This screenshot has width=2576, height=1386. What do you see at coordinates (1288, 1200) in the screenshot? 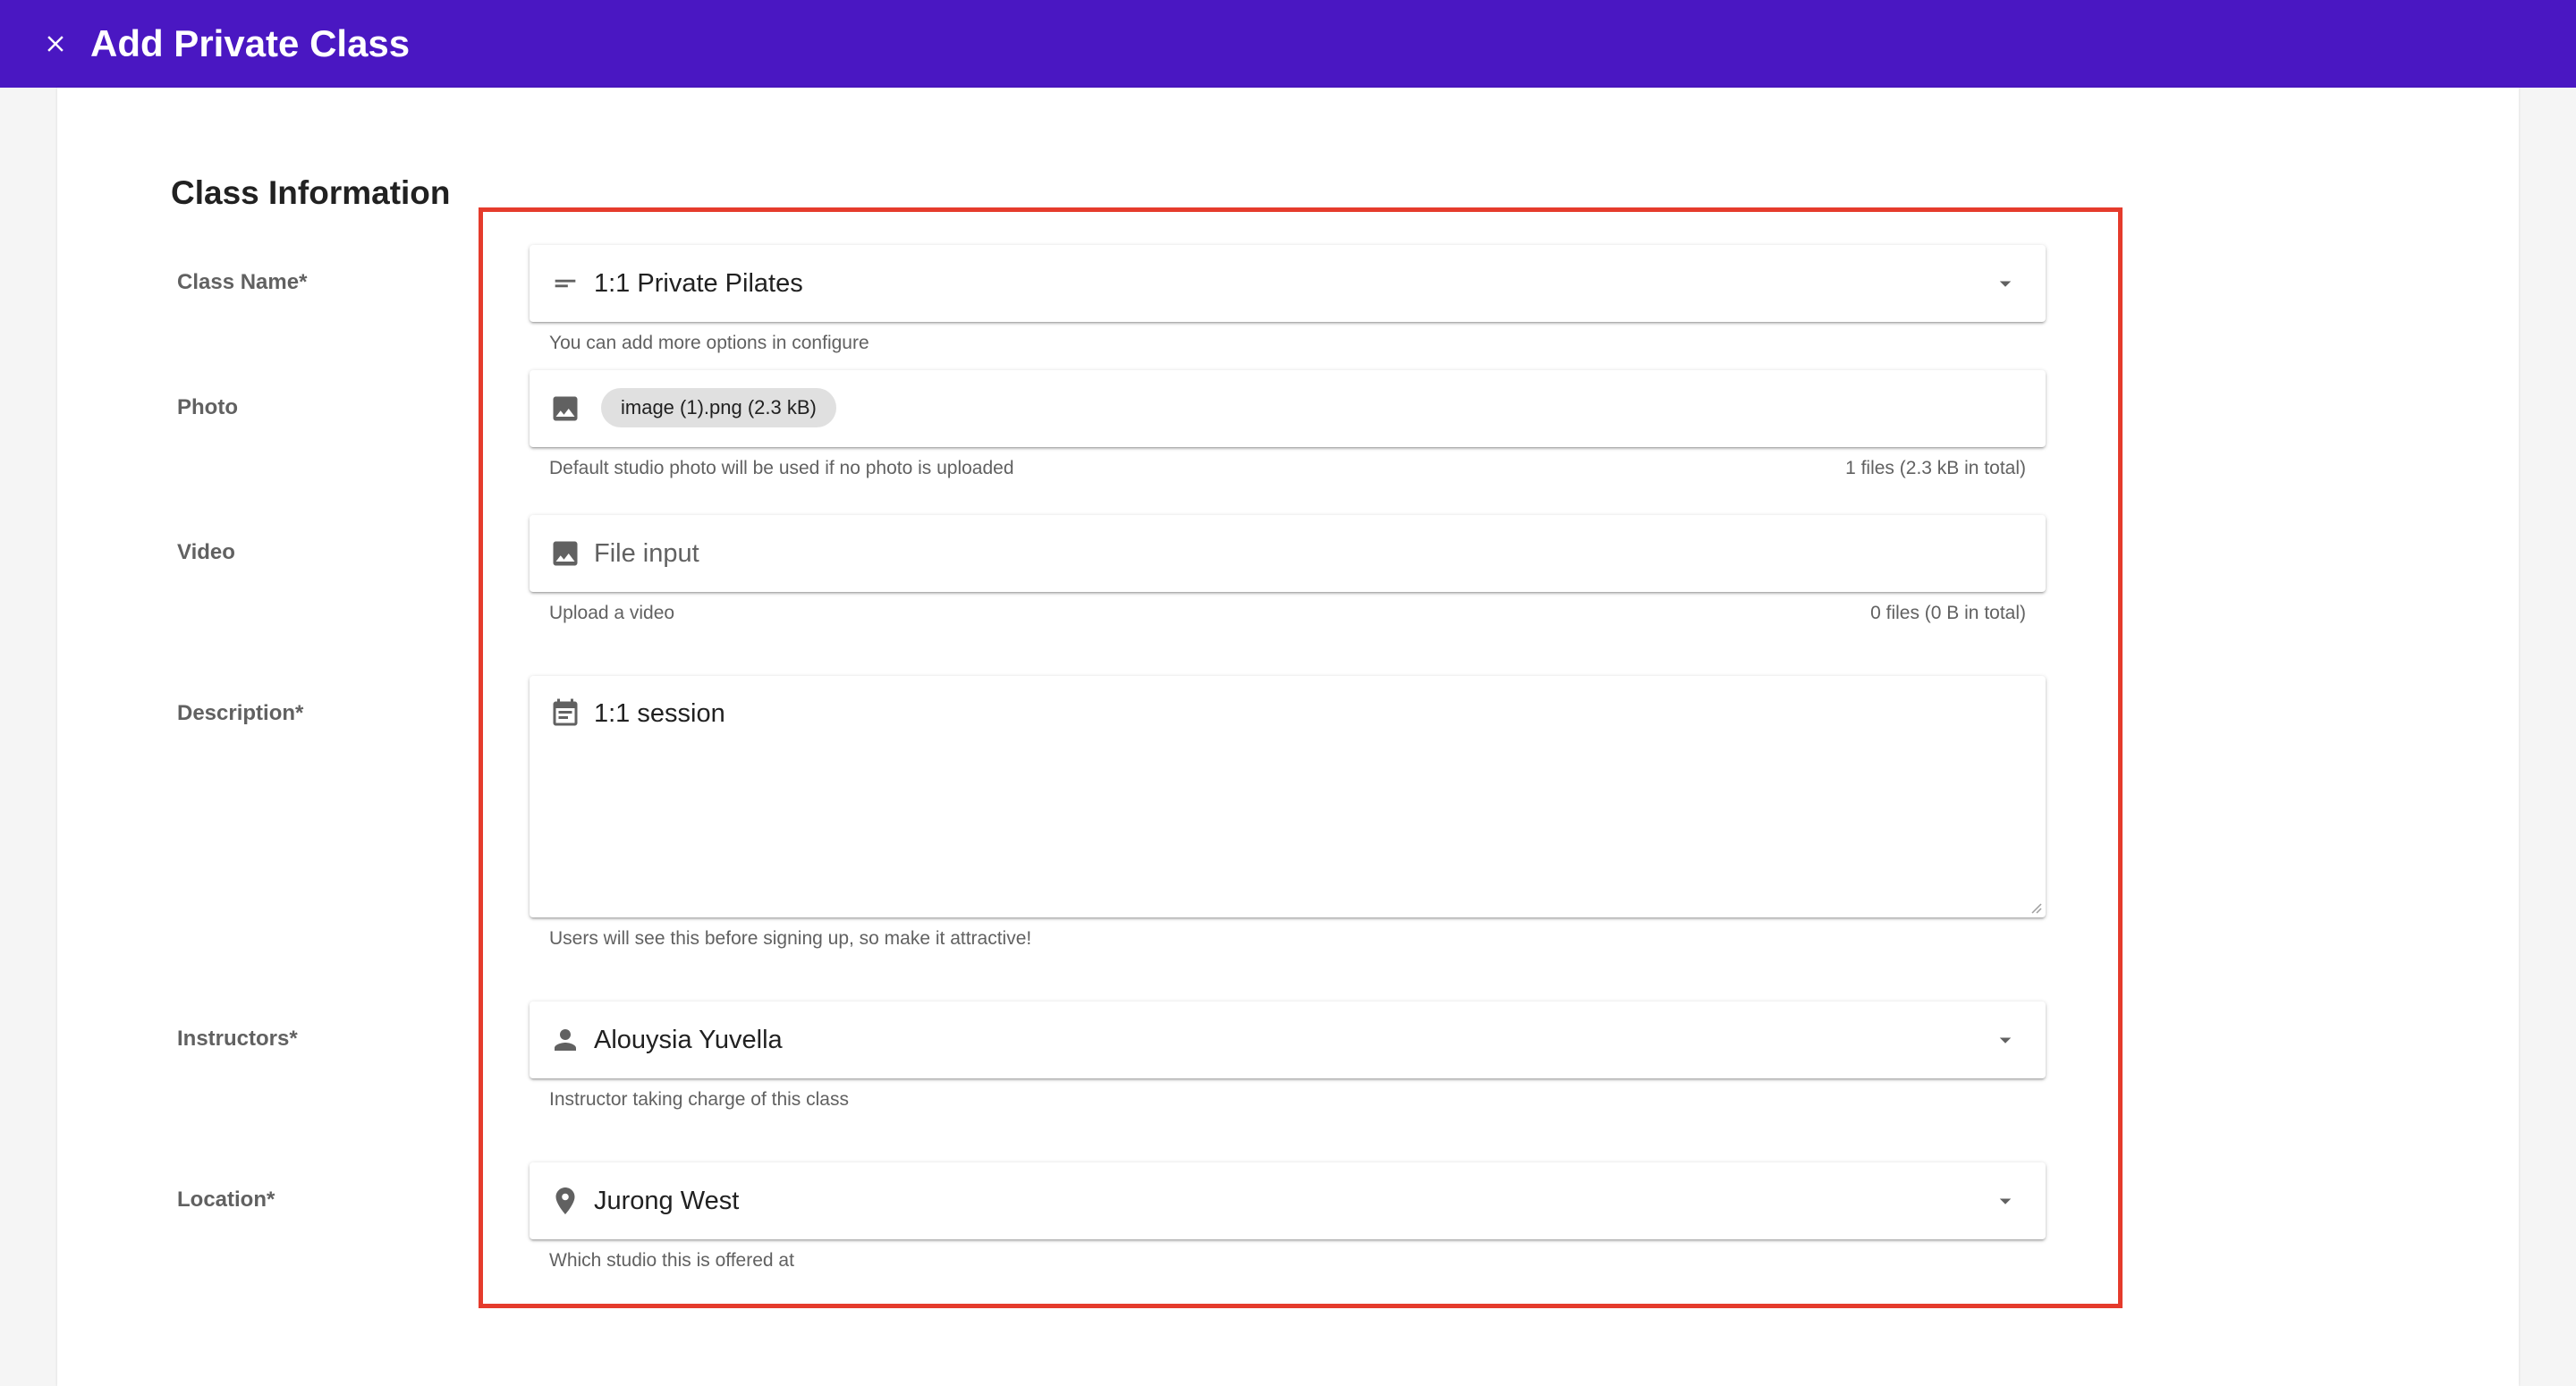
I see `location-select: Jurong West` at bounding box center [1288, 1200].